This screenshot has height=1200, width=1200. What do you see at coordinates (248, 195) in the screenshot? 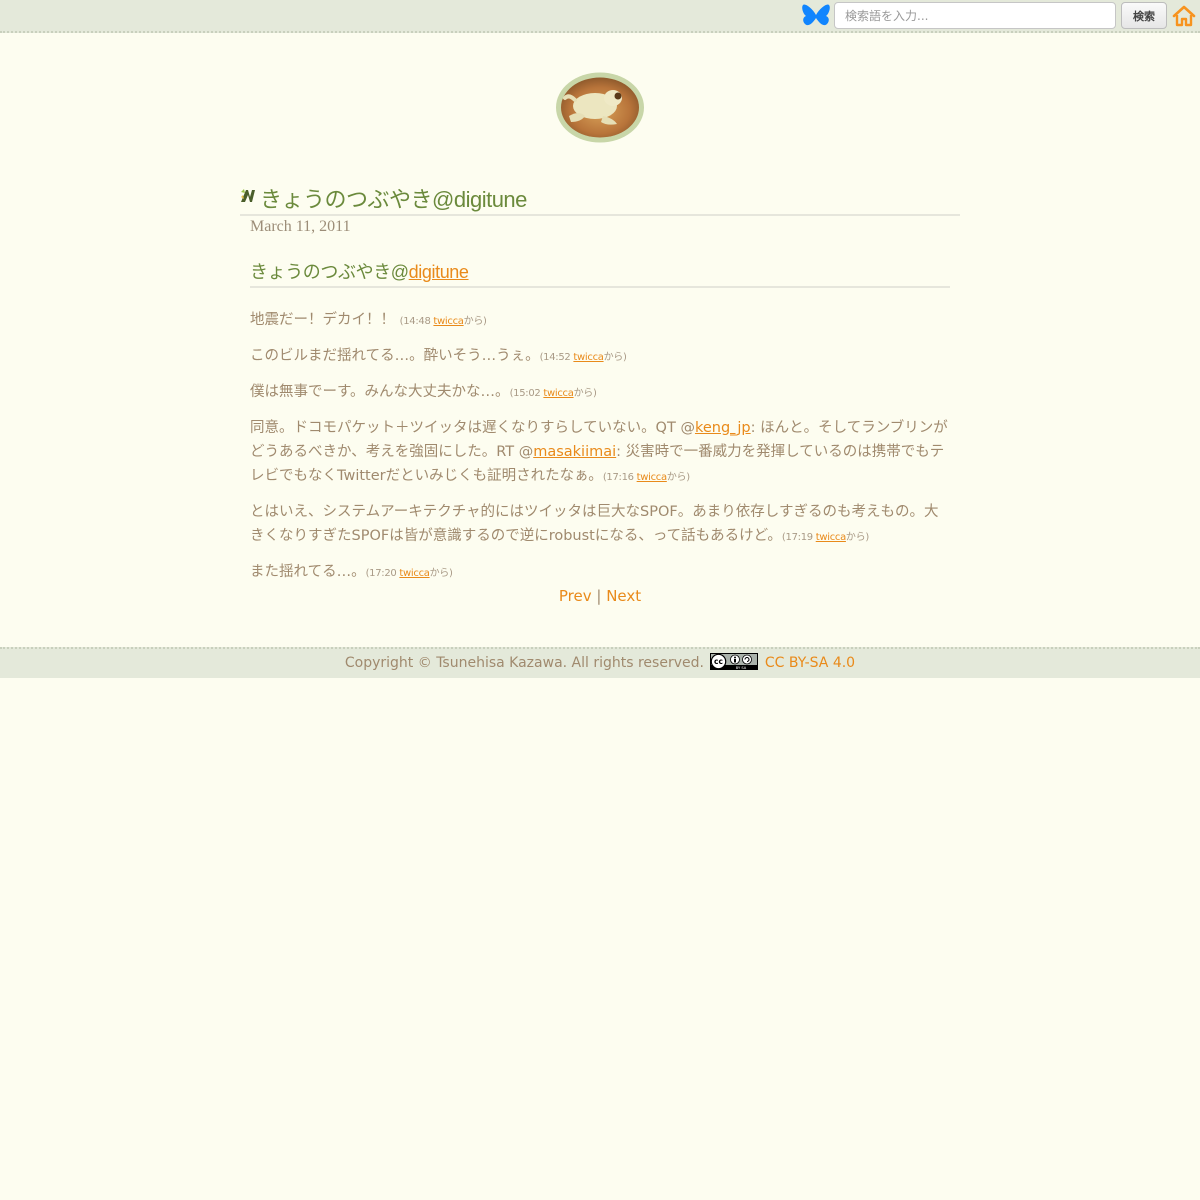
I see `category-icon` at bounding box center [248, 195].